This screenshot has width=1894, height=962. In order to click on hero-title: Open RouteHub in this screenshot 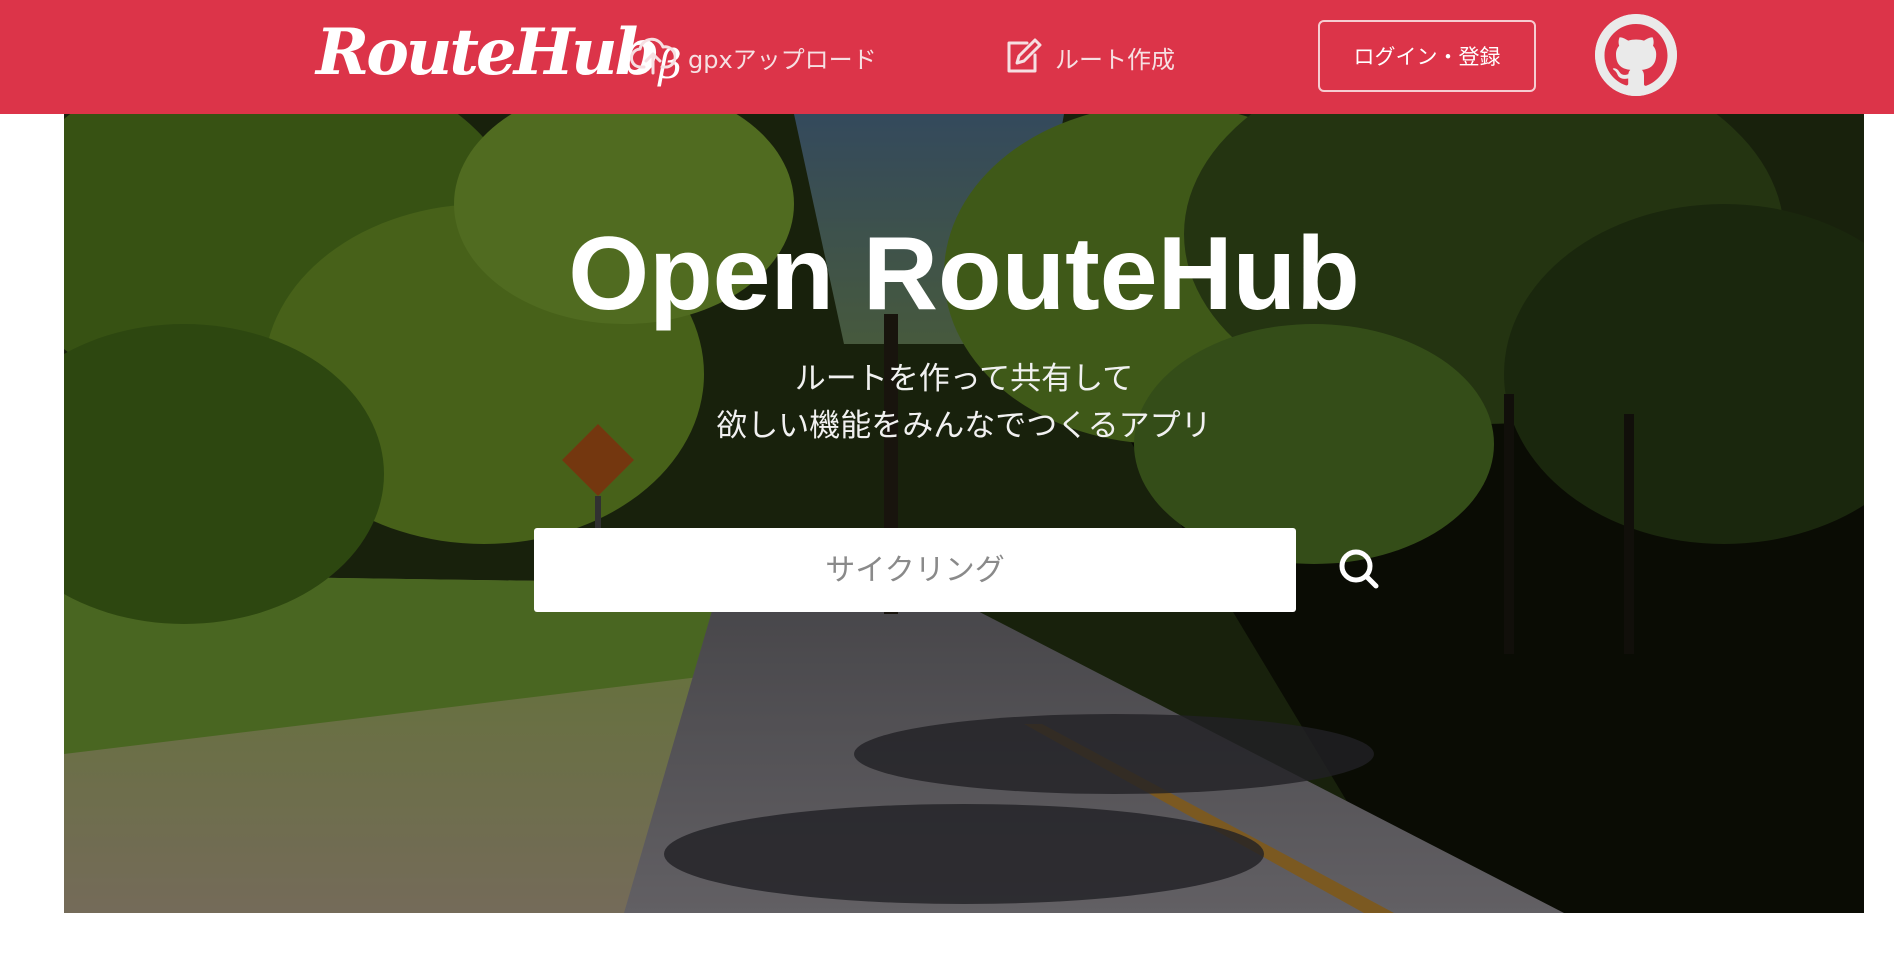, I will do `click(964, 274)`.